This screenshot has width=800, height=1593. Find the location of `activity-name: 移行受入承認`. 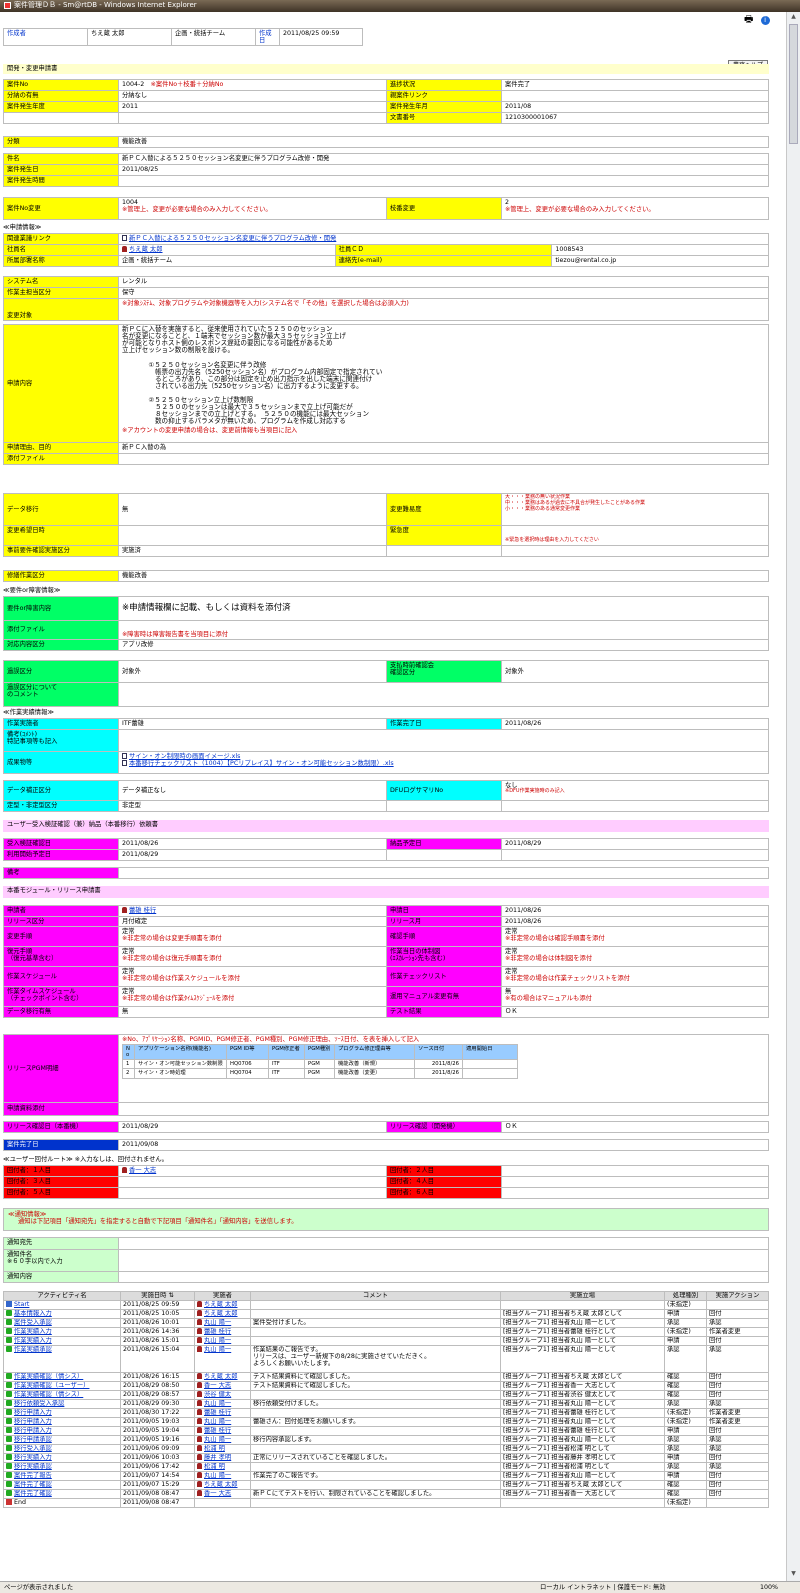

activity-name: 移行受入承認 is located at coordinates (33, 1449).